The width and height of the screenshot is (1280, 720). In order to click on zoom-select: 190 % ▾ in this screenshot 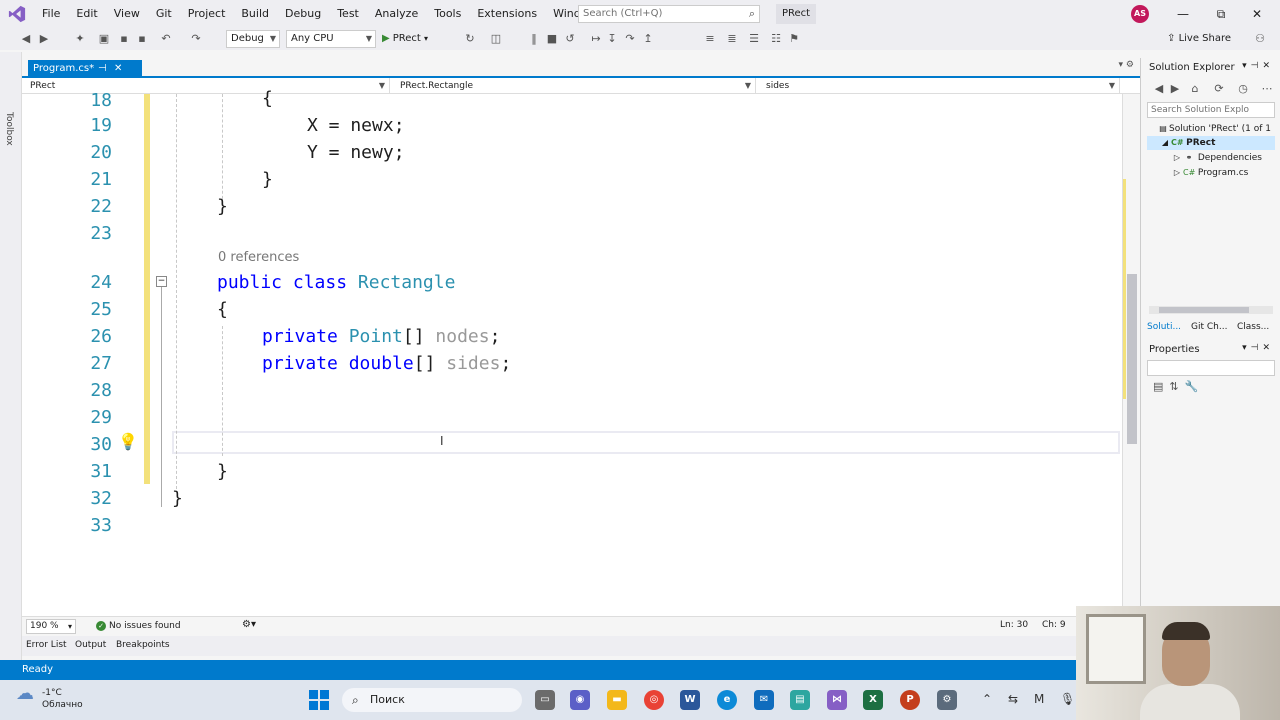, I will do `click(51, 626)`.